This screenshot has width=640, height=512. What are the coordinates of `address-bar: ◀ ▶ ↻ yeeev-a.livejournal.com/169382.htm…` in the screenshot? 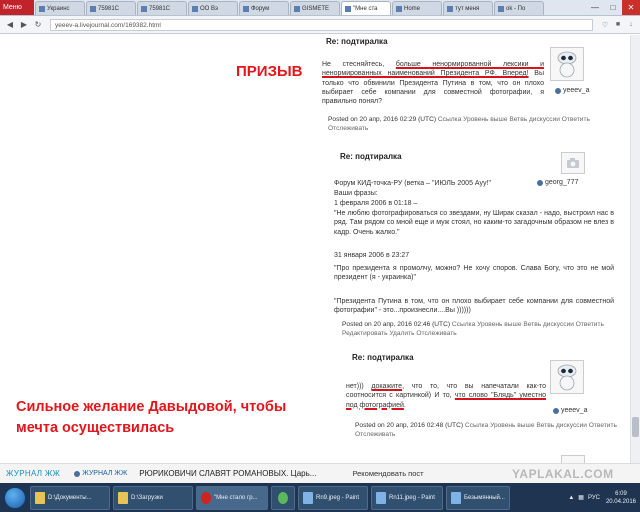 It's located at (320, 25).